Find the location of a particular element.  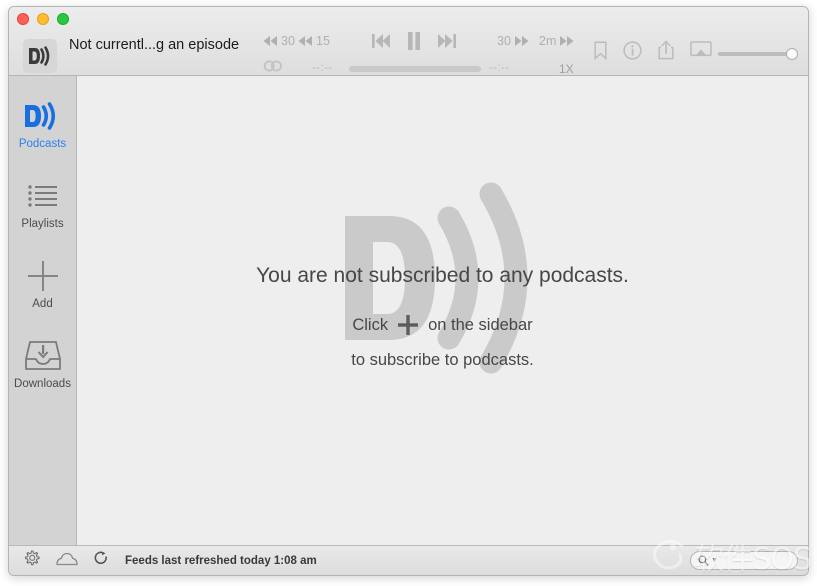

info-button is located at coordinates (632, 52).